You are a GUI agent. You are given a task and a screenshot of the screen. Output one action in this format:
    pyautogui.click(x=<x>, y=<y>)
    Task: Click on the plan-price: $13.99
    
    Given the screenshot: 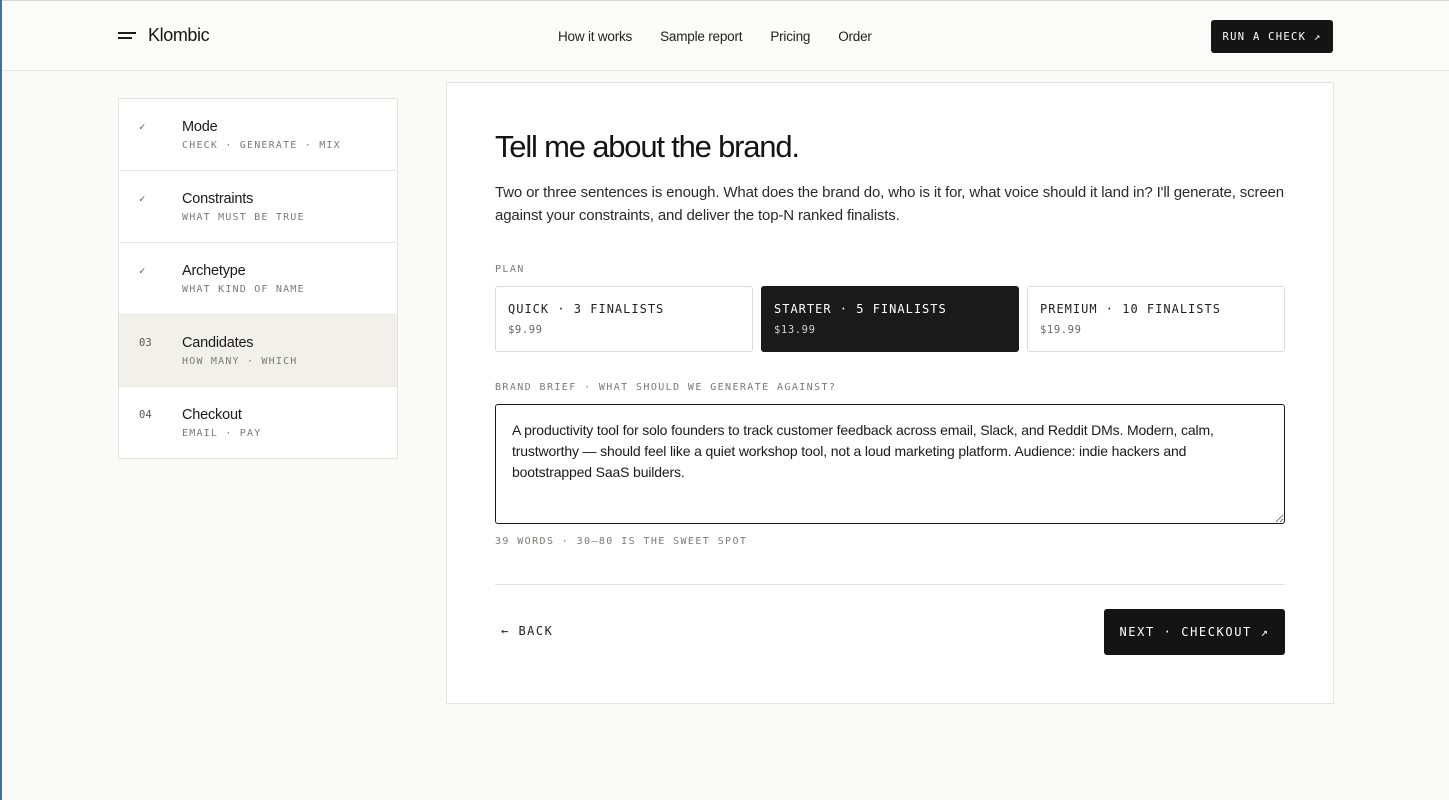 What is the action you would take?
    pyautogui.click(x=795, y=330)
    